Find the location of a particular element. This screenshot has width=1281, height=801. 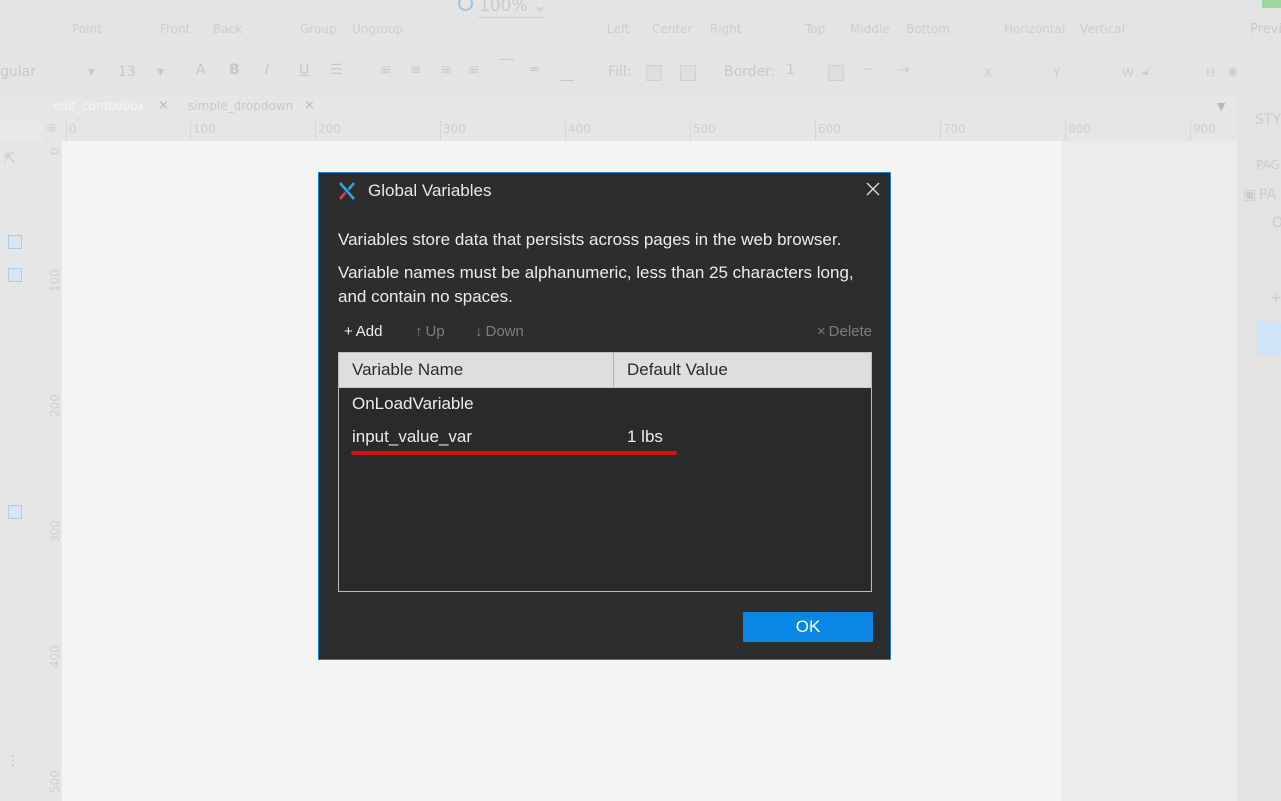

toolbar-vertical: Vertical is located at coordinates (1102, 29).